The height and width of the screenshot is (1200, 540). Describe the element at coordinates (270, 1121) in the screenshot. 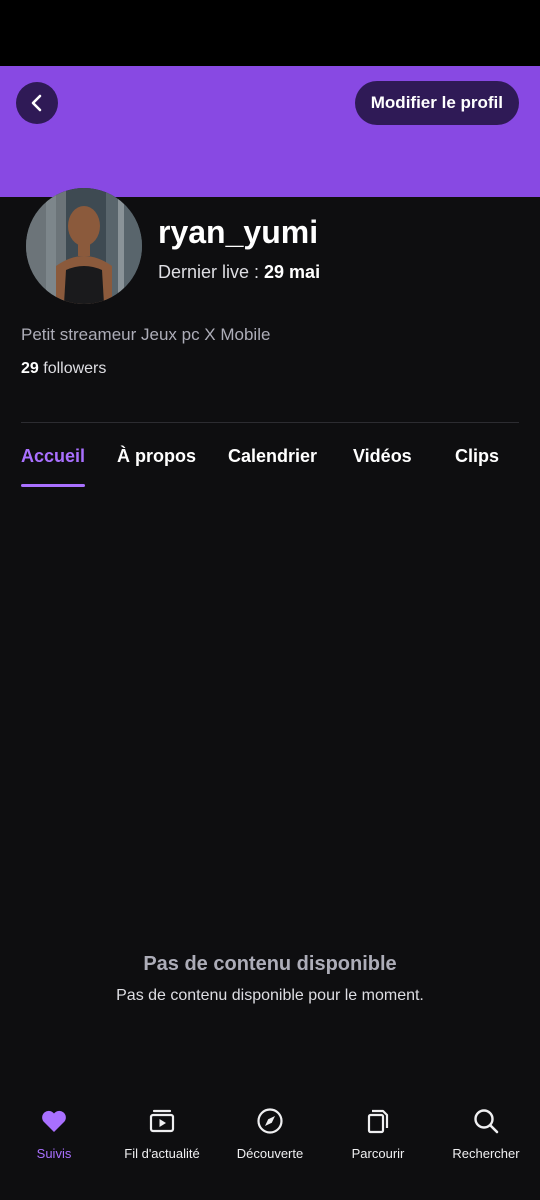

I see `compass-icon` at that location.